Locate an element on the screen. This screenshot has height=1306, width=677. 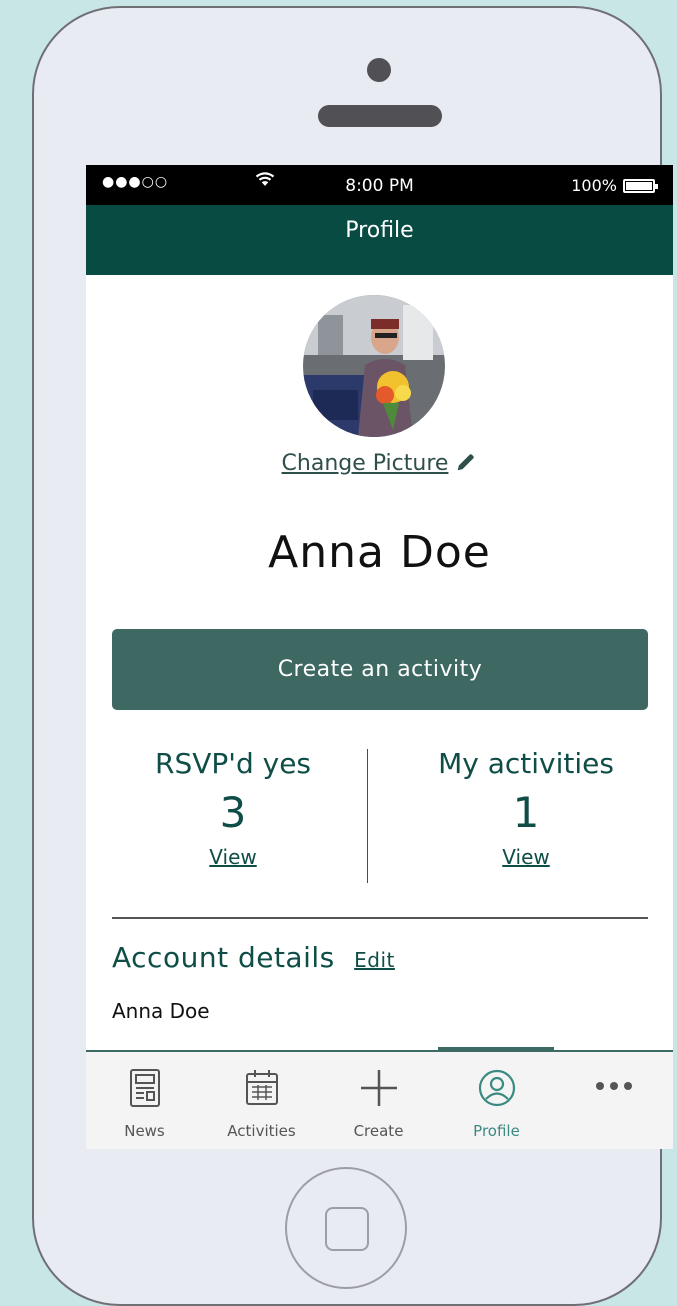
pencil-icon is located at coordinates (466, 463).